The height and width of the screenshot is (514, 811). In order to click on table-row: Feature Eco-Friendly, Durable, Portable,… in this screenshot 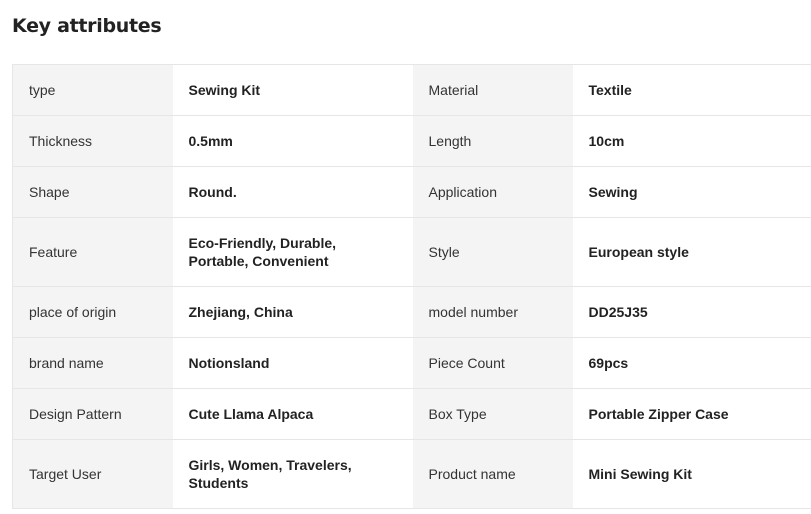, I will do `click(411, 252)`.